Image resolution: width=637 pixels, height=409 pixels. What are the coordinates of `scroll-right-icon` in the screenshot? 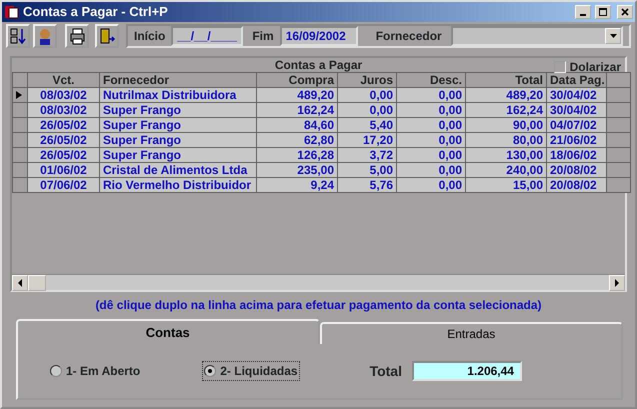 It's located at (617, 283).